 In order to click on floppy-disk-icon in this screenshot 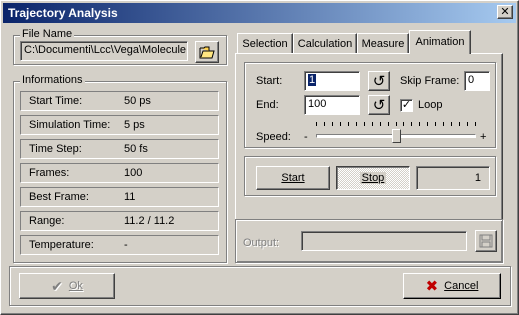, I will do `click(486, 241)`.